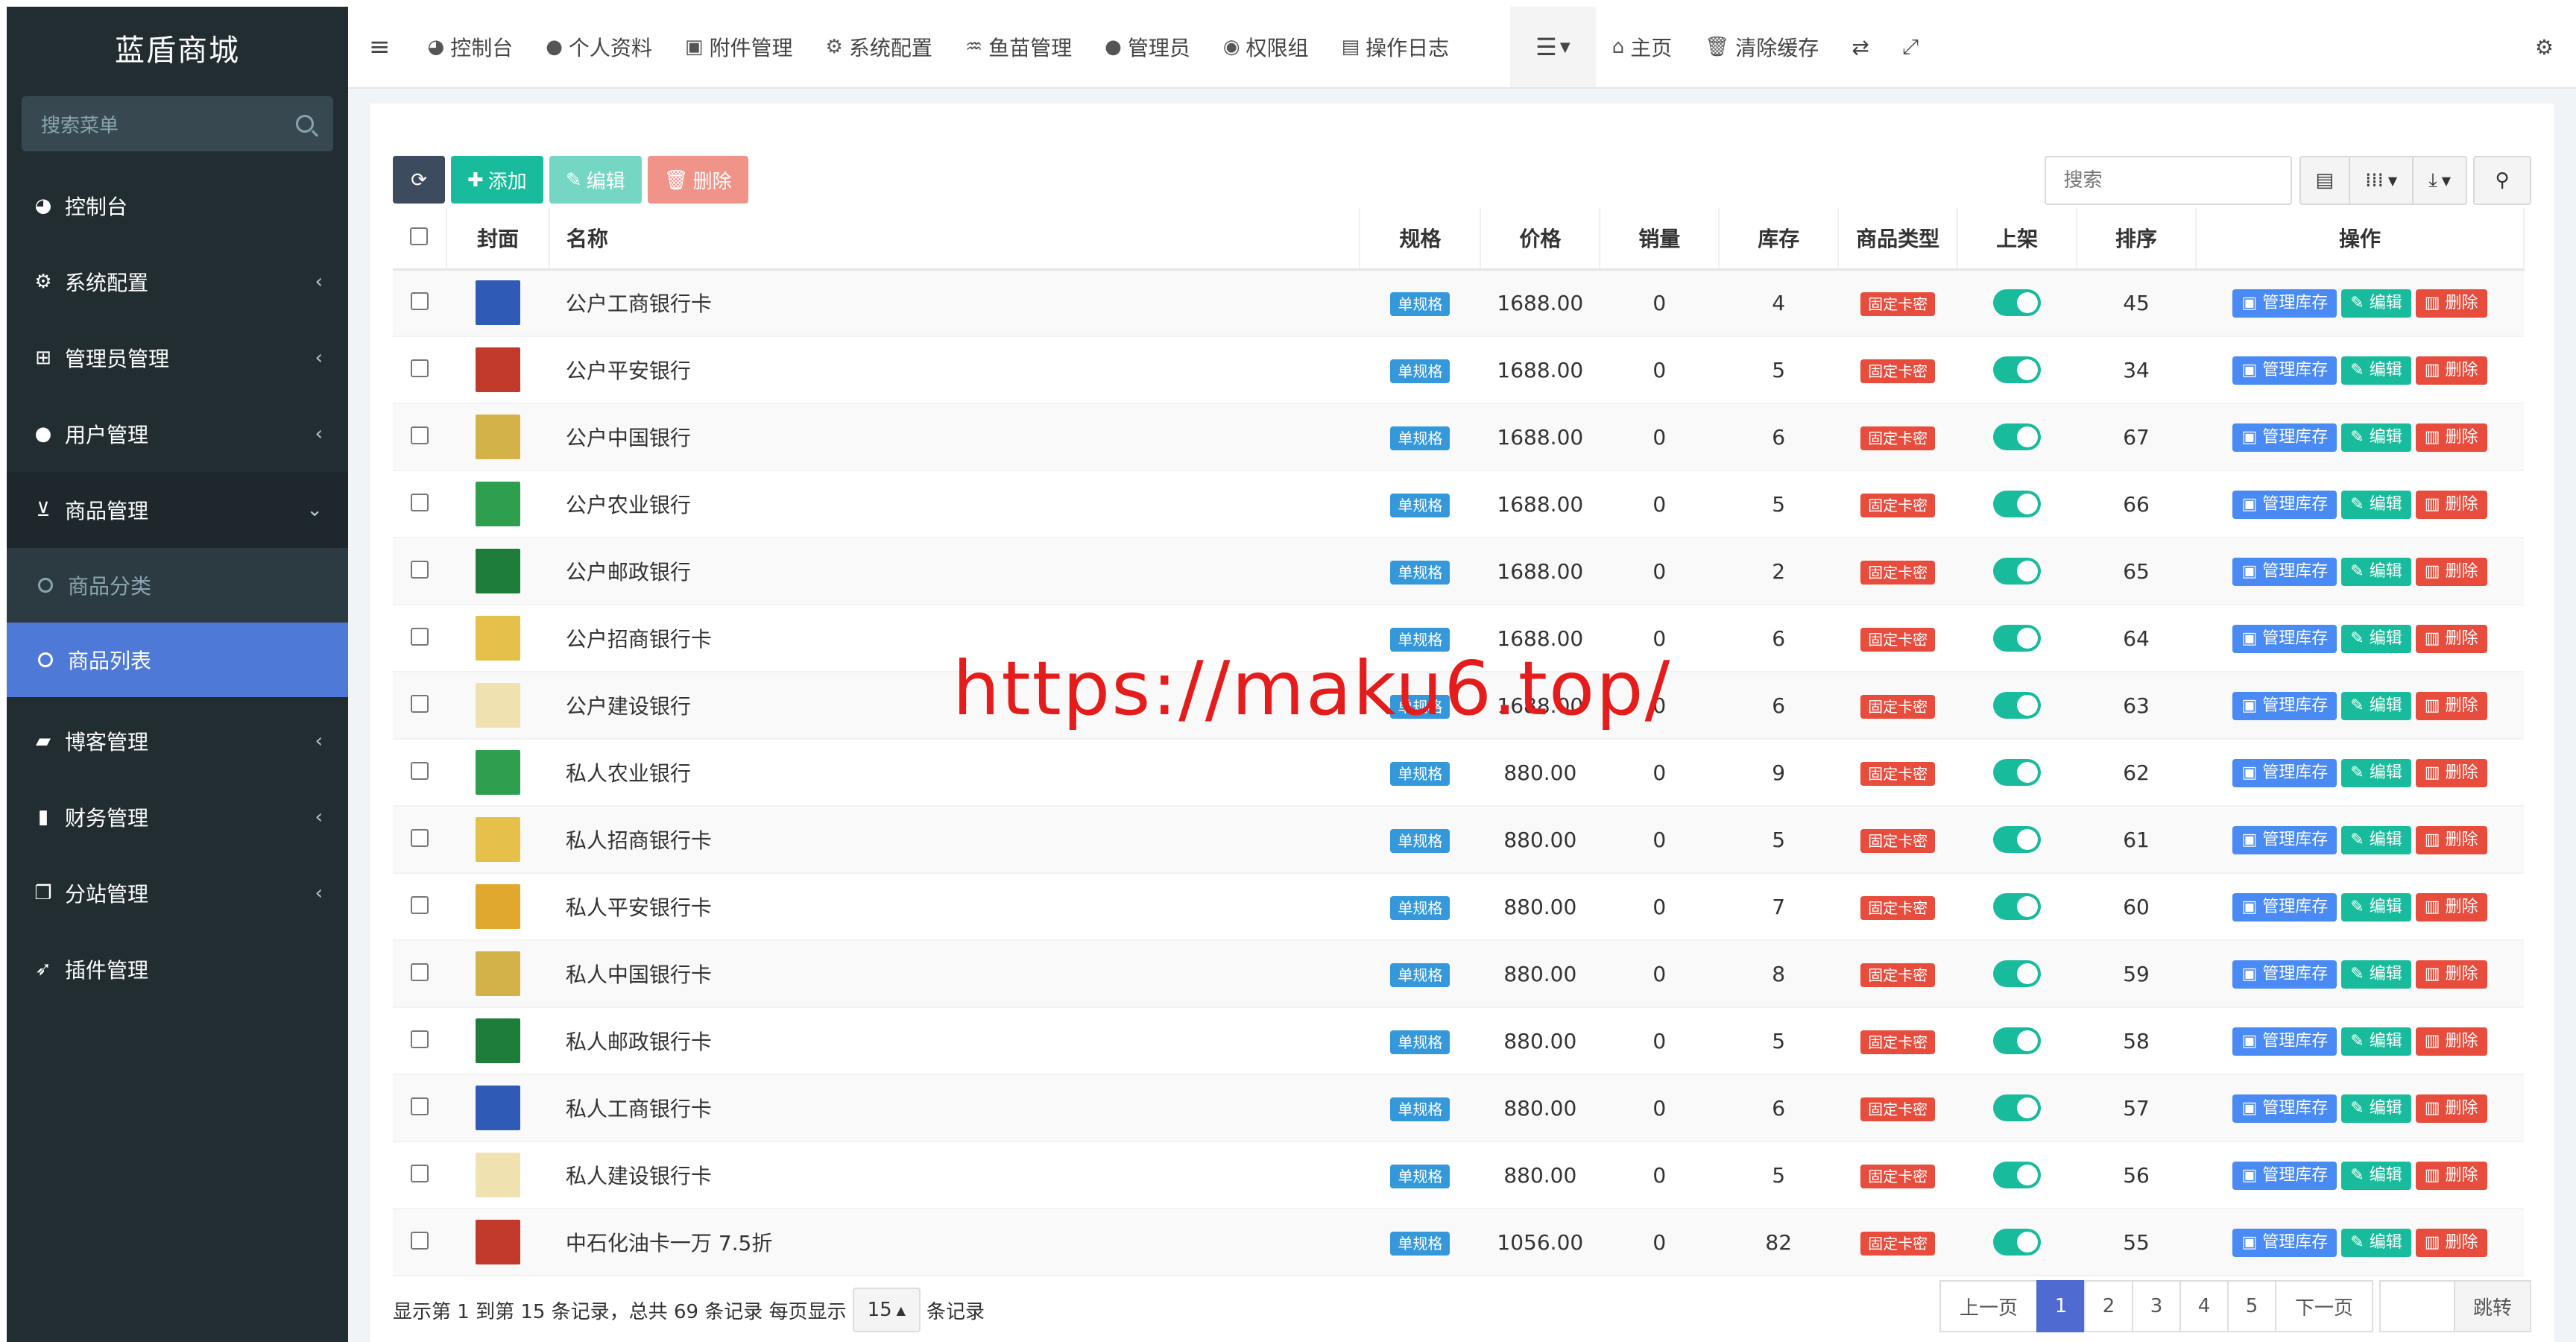 This screenshot has width=2576, height=1342. Describe the element at coordinates (177, 893) in the screenshot. I see `sidebar-item-substation-management: ❐ 分站管理 ‹` at that location.